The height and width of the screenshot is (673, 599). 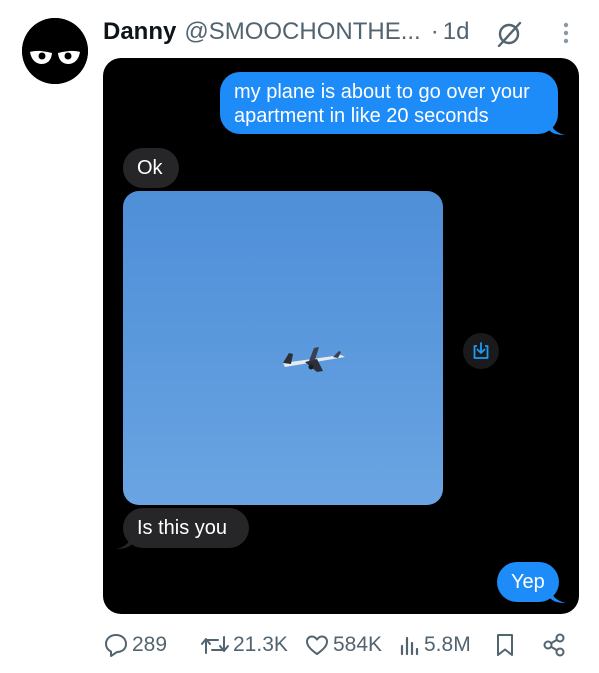 I want to click on reply-button: 289, so click(x=135, y=645).